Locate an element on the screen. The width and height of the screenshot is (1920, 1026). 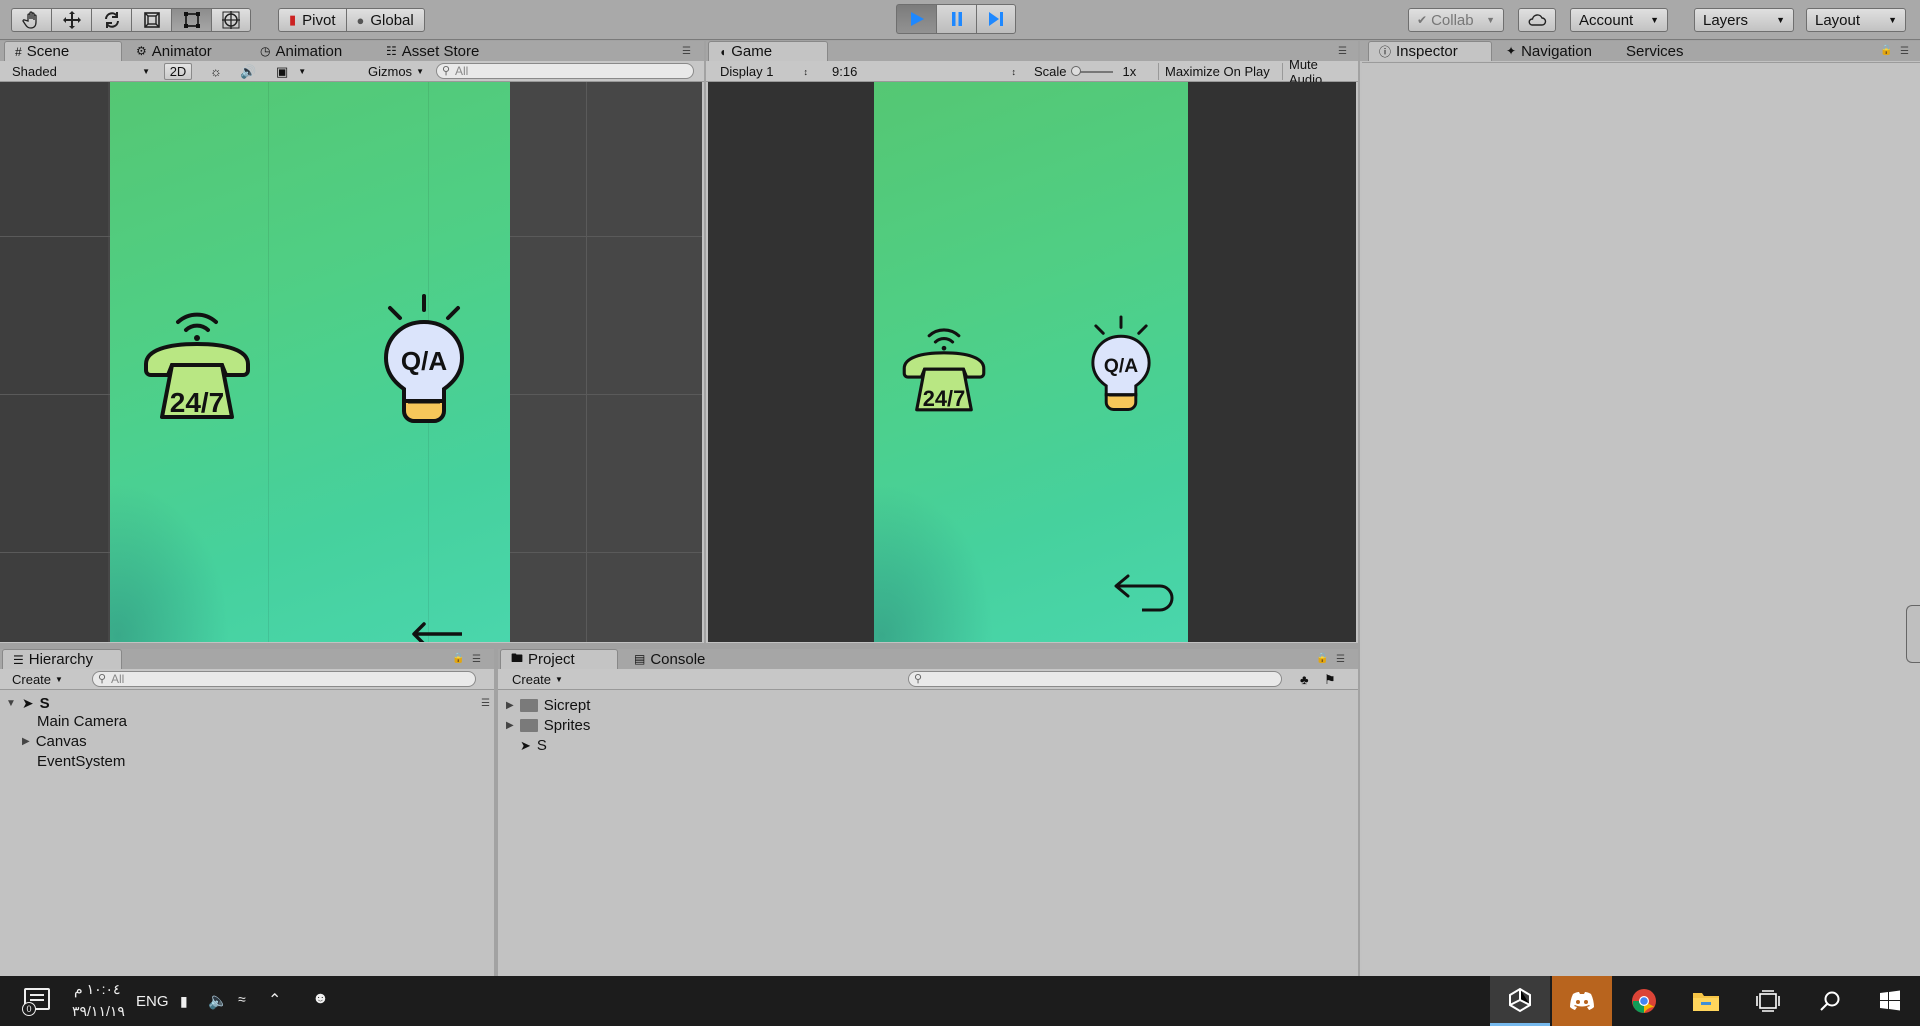
hierarchy-item: ▶ Canvas is located at coordinates (54, 741).